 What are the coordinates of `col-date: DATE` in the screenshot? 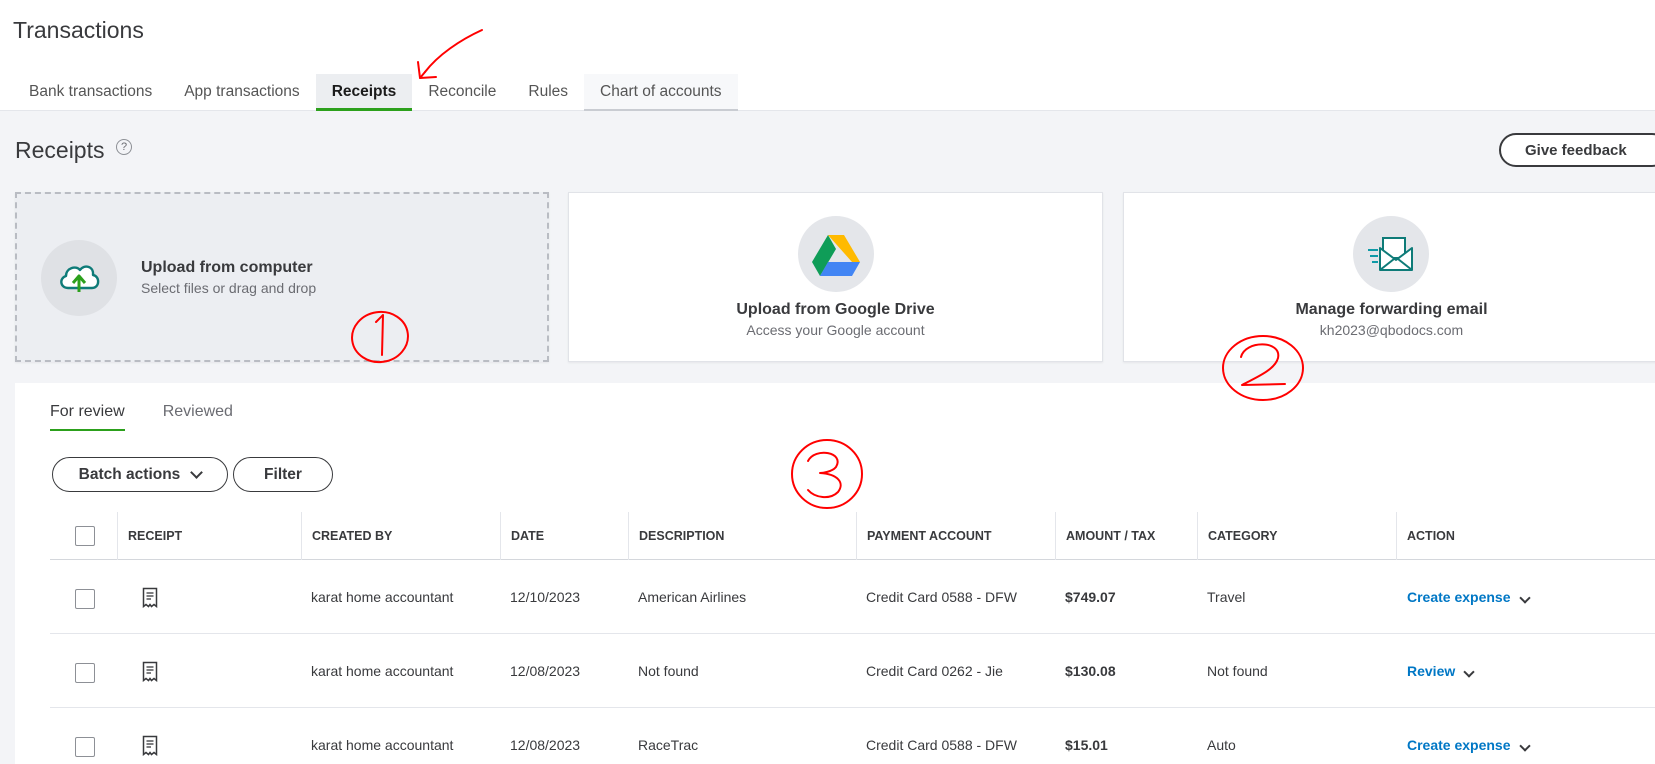 It's located at (522, 536).